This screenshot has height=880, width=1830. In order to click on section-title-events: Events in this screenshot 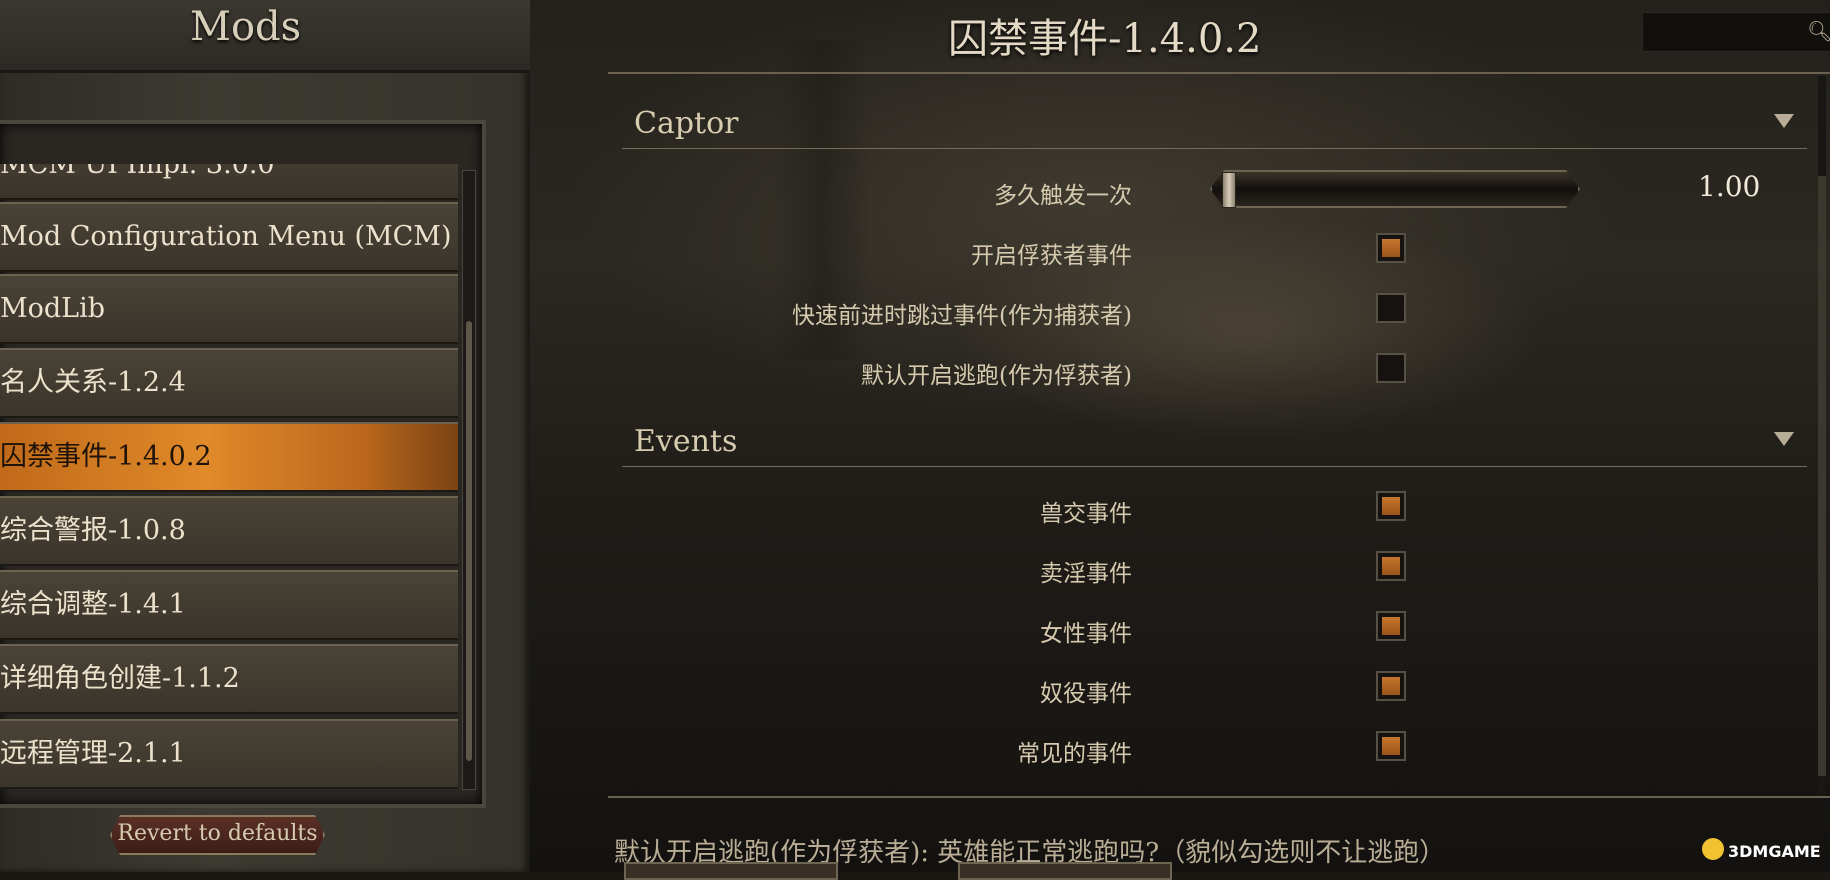, I will do `click(685, 441)`.